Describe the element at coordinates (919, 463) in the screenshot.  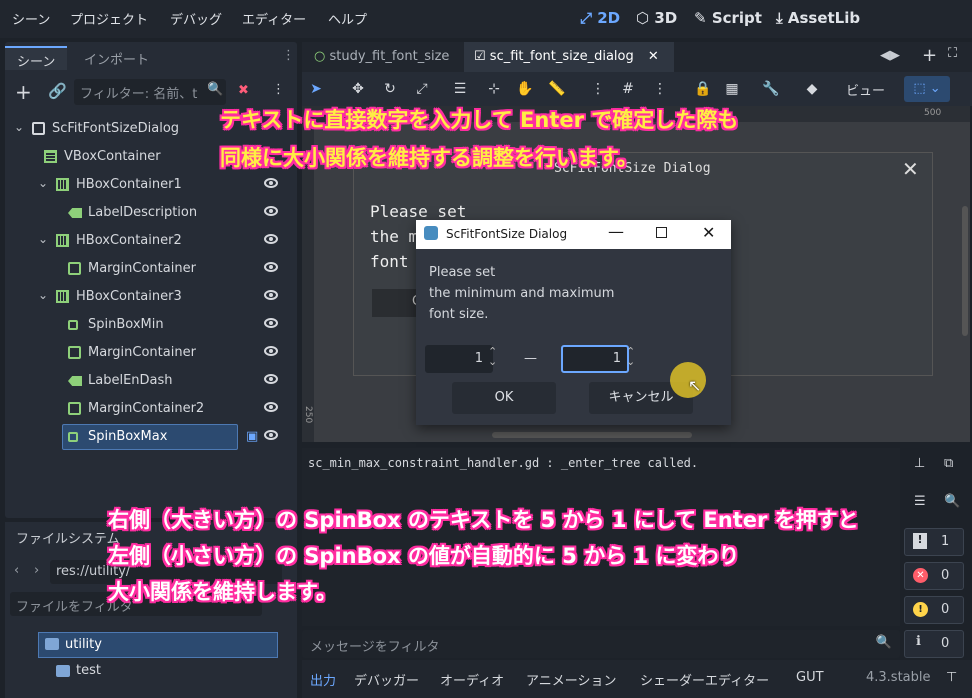
I see `pin-icon: ⊥` at that location.